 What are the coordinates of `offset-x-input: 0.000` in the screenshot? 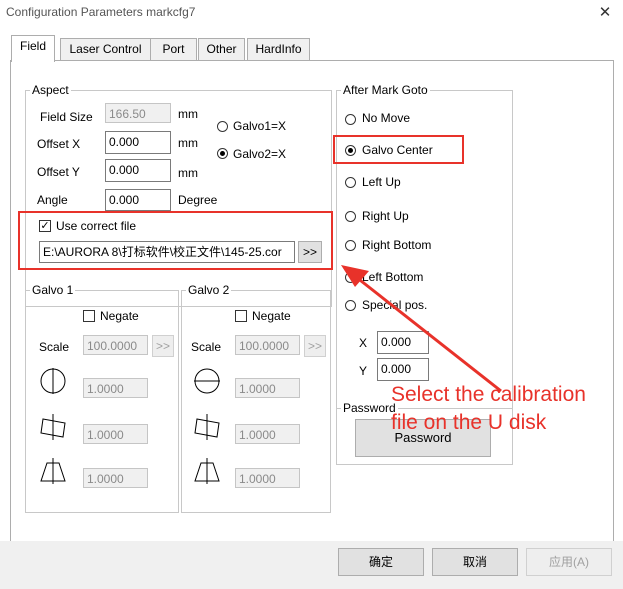 It's located at (138, 142).